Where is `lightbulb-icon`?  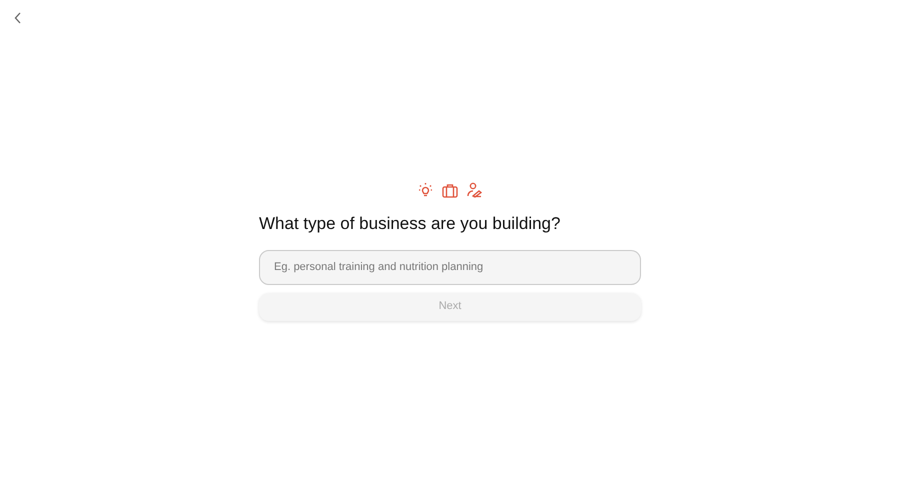
lightbulb-icon is located at coordinates (425, 190).